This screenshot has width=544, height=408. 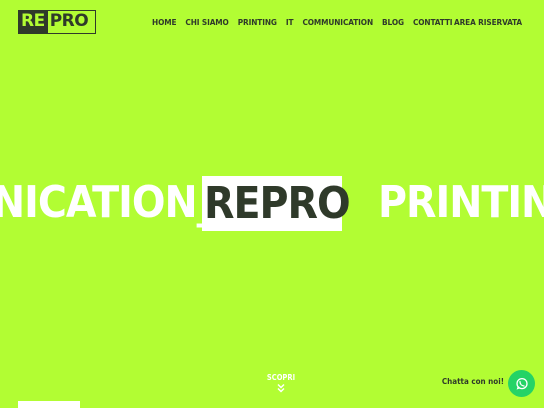 I want to click on scopri-label: SCOPRI, so click(x=281, y=377).